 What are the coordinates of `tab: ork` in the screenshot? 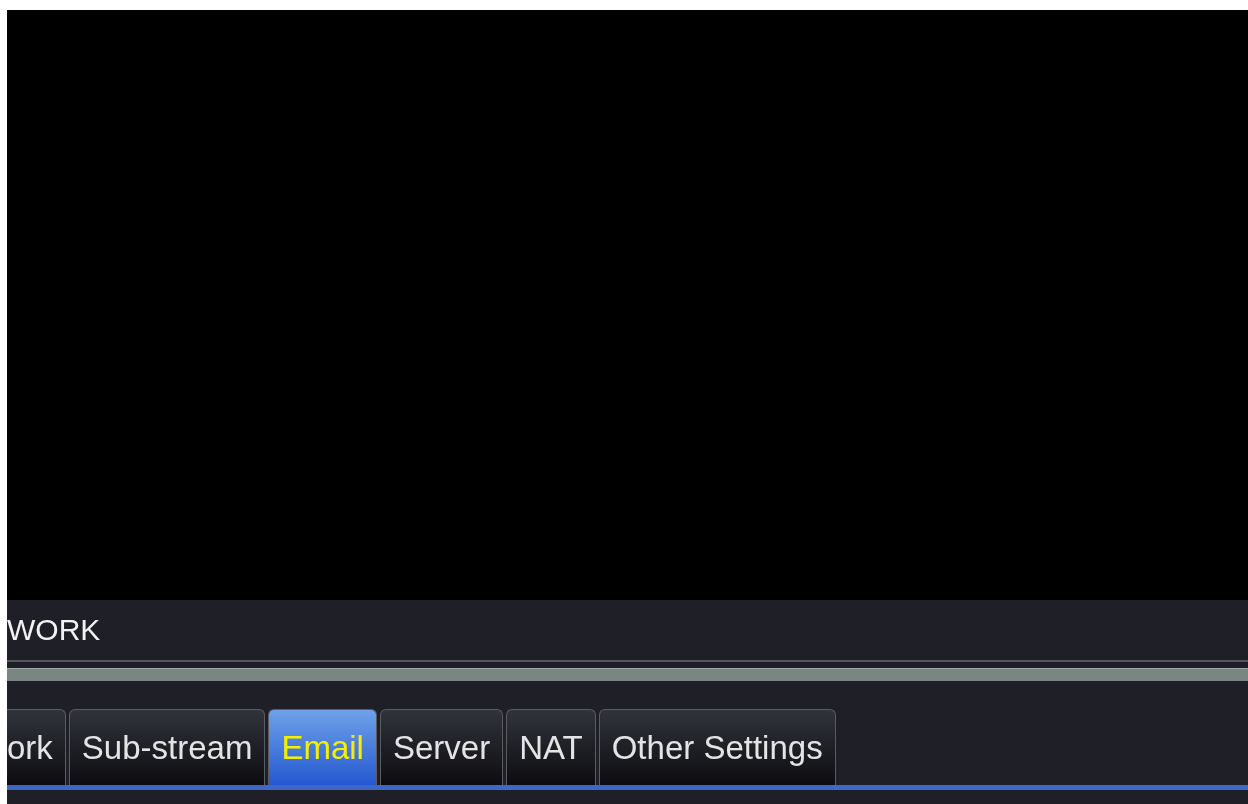 It's located at (36, 747).